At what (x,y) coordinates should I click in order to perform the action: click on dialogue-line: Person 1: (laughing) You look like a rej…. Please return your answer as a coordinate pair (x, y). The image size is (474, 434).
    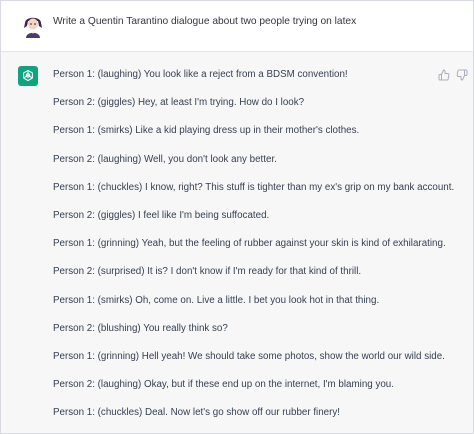
    Looking at the image, I should click on (200, 74).